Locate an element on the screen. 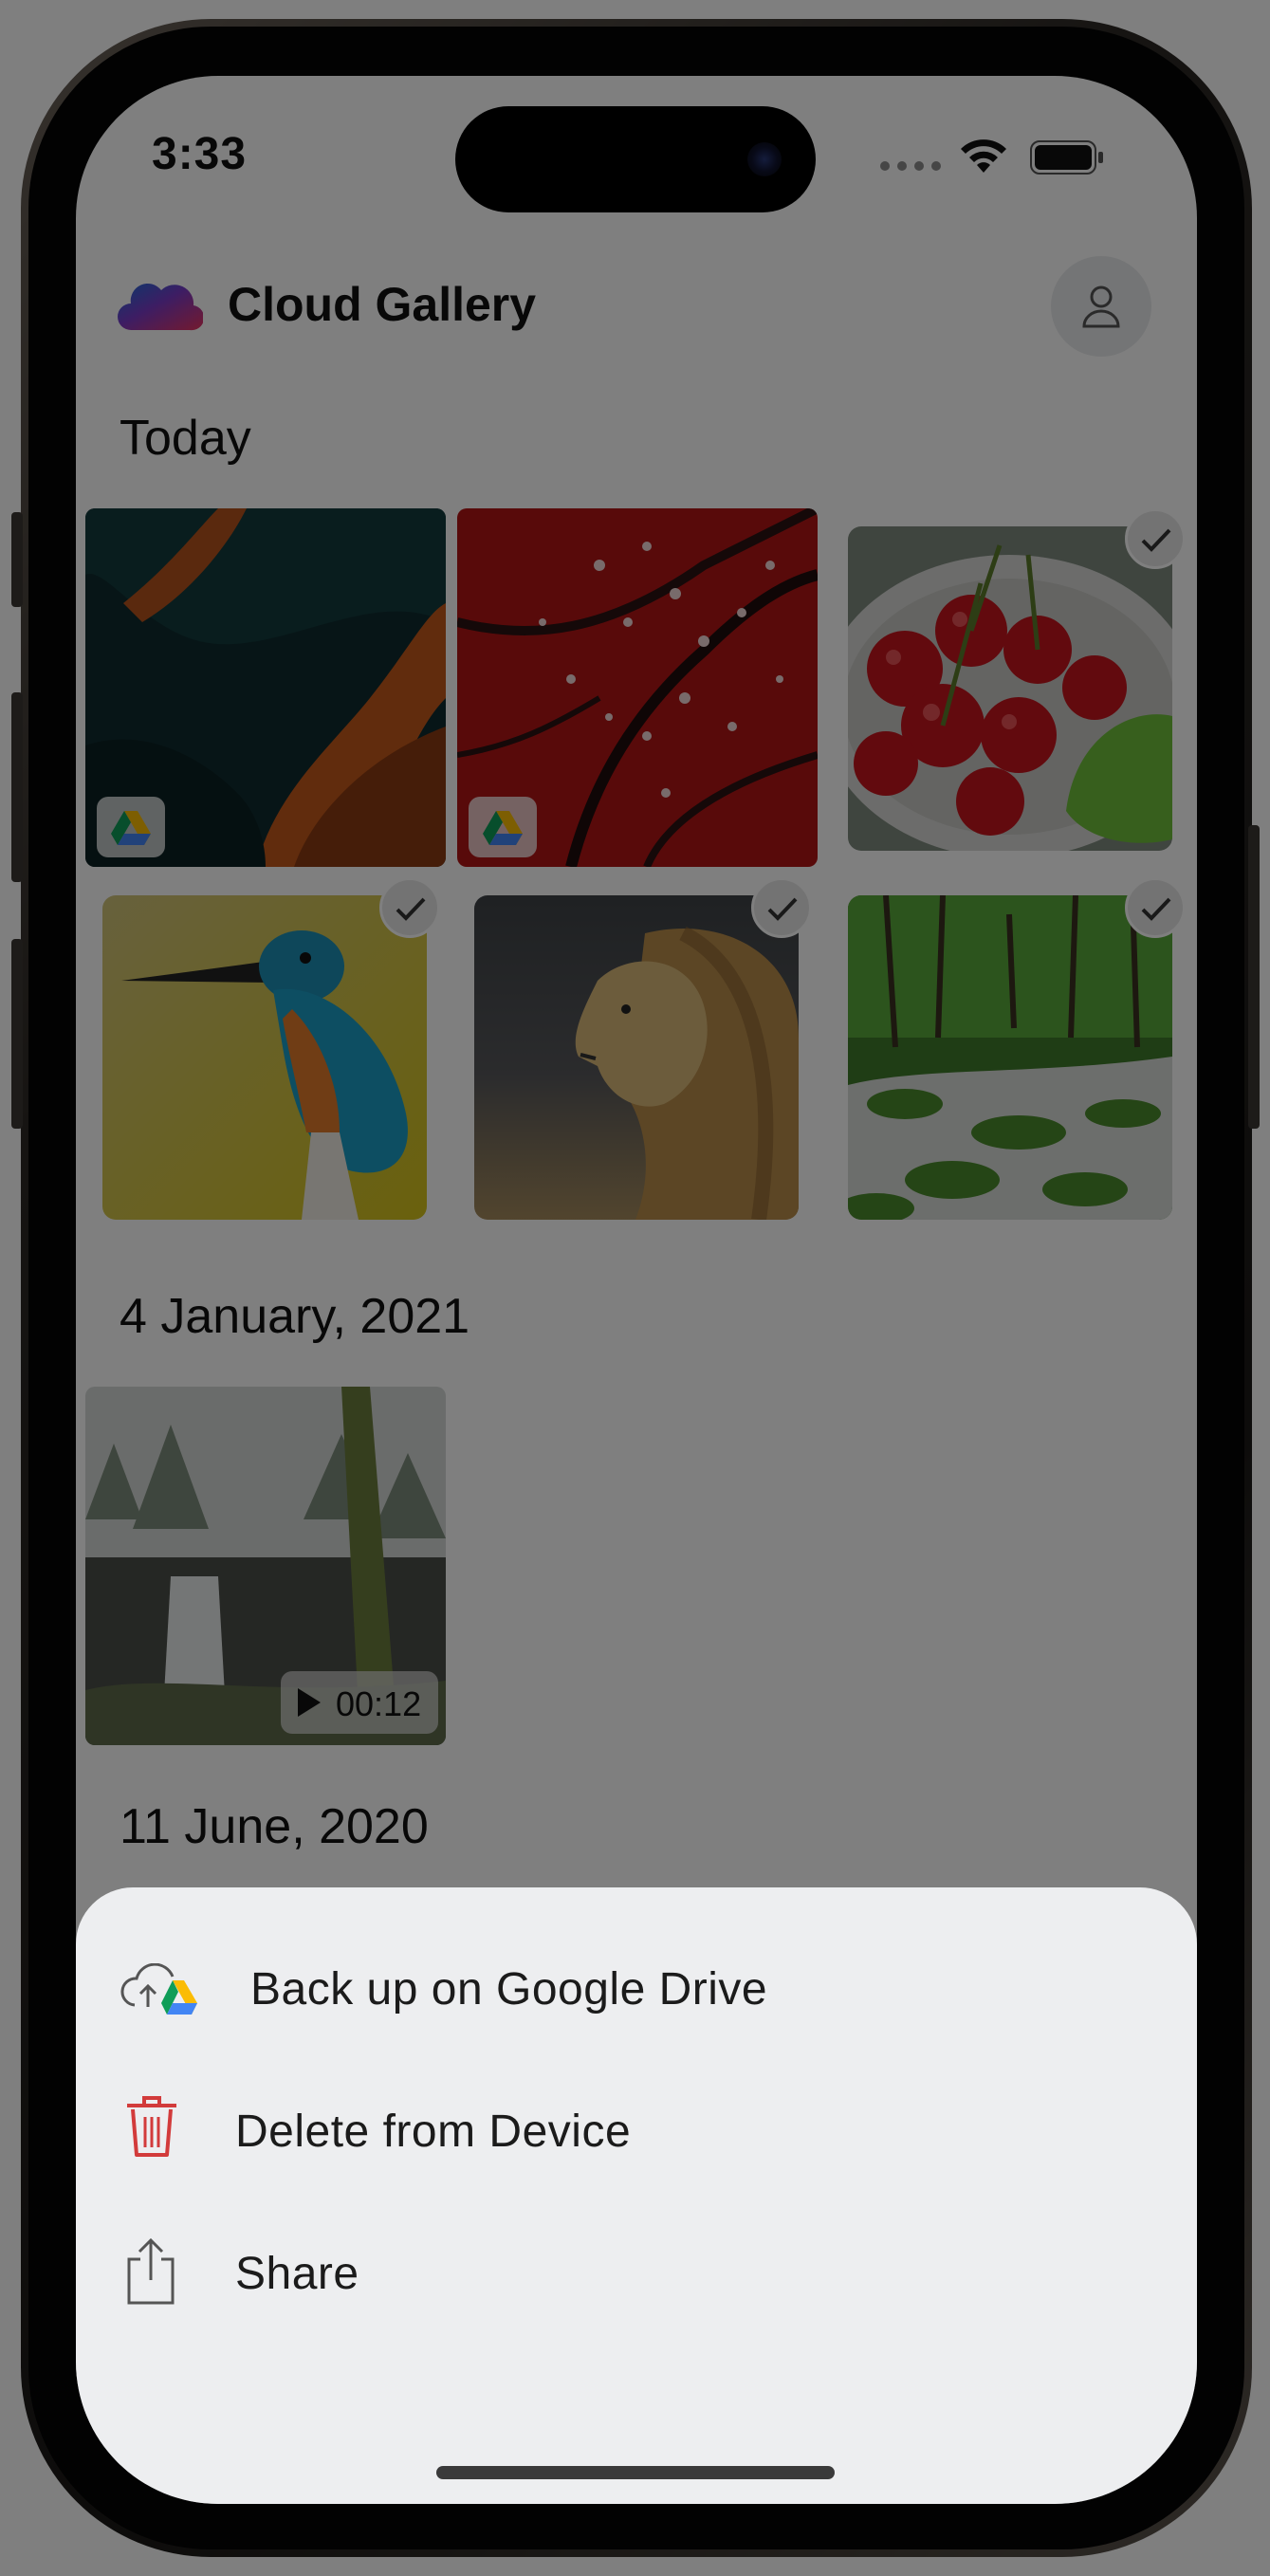 The width and height of the screenshot is (1270, 2576). backup-google-drive-action: Back up on Google Drive is located at coordinates (636, 1992).